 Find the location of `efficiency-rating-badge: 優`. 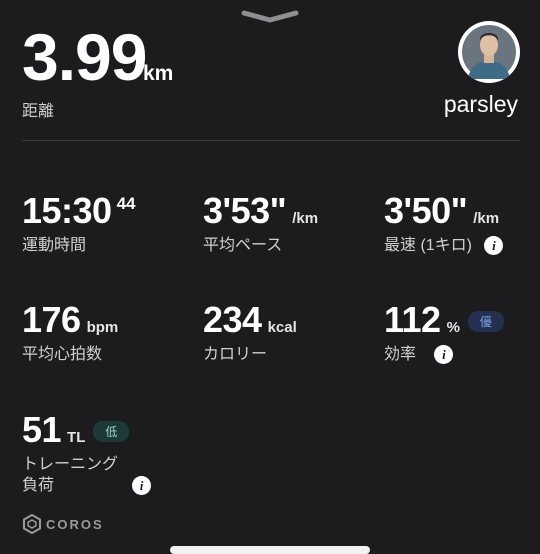

efficiency-rating-badge: 優 is located at coordinates (485, 321).